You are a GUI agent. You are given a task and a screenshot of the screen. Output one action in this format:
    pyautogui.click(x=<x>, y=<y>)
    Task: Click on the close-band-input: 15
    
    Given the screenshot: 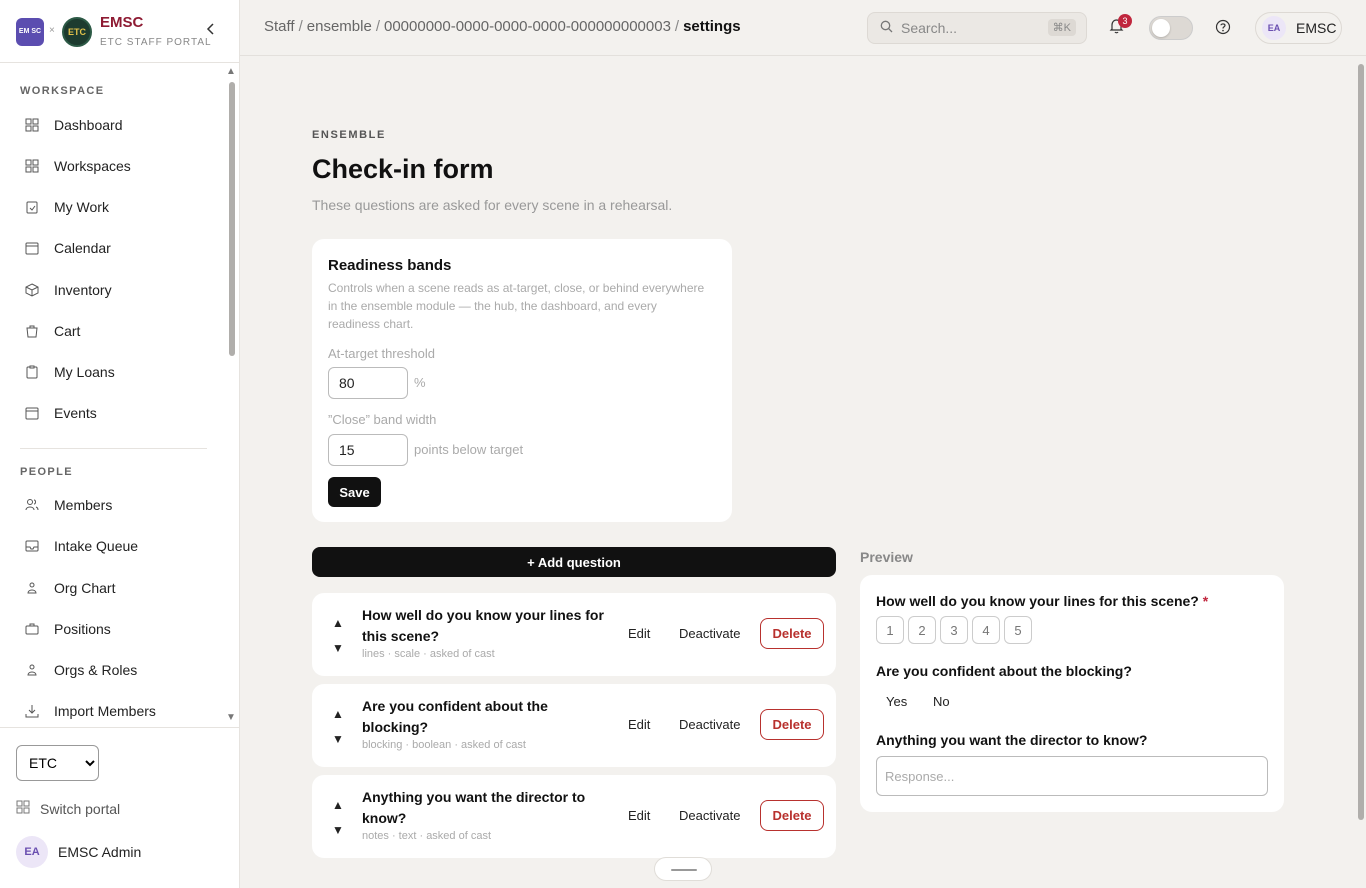 What is the action you would take?
    pyautogui.click(x=368, y=450)
    